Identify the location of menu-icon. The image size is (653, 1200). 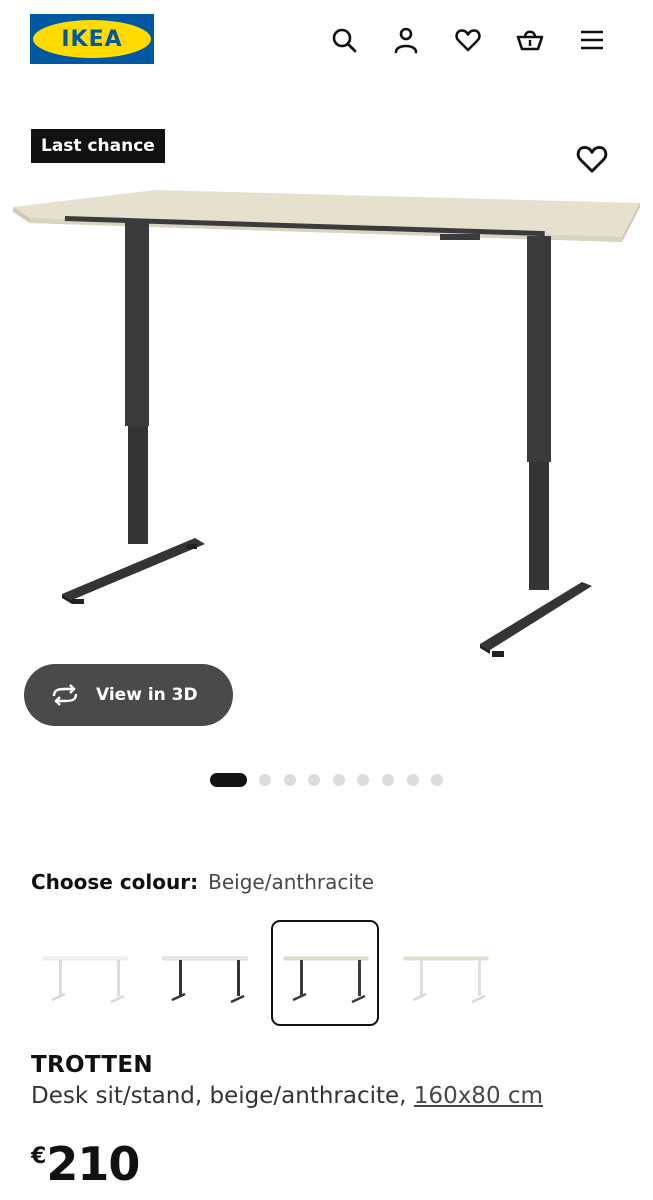
(592, 40).